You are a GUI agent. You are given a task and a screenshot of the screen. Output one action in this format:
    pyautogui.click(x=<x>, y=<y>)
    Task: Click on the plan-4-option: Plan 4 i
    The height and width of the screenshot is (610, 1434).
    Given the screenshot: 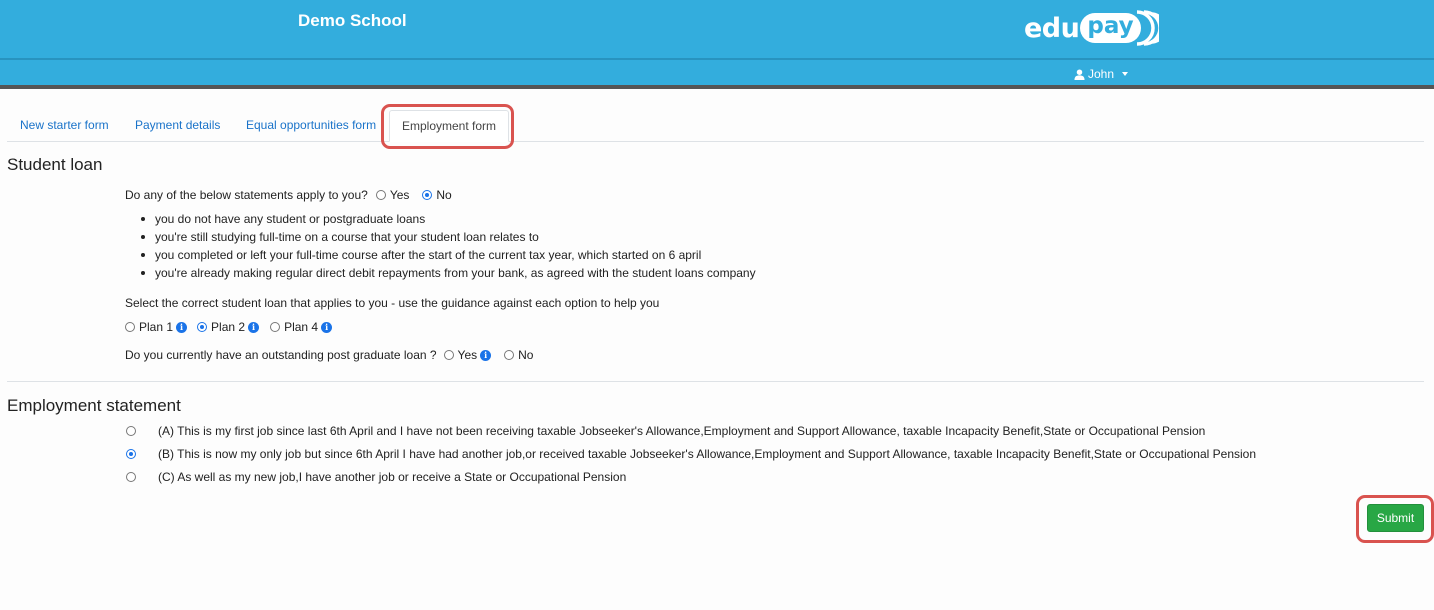 What is the action you would take?
    pyautogui.click(x=301, y=327)
    